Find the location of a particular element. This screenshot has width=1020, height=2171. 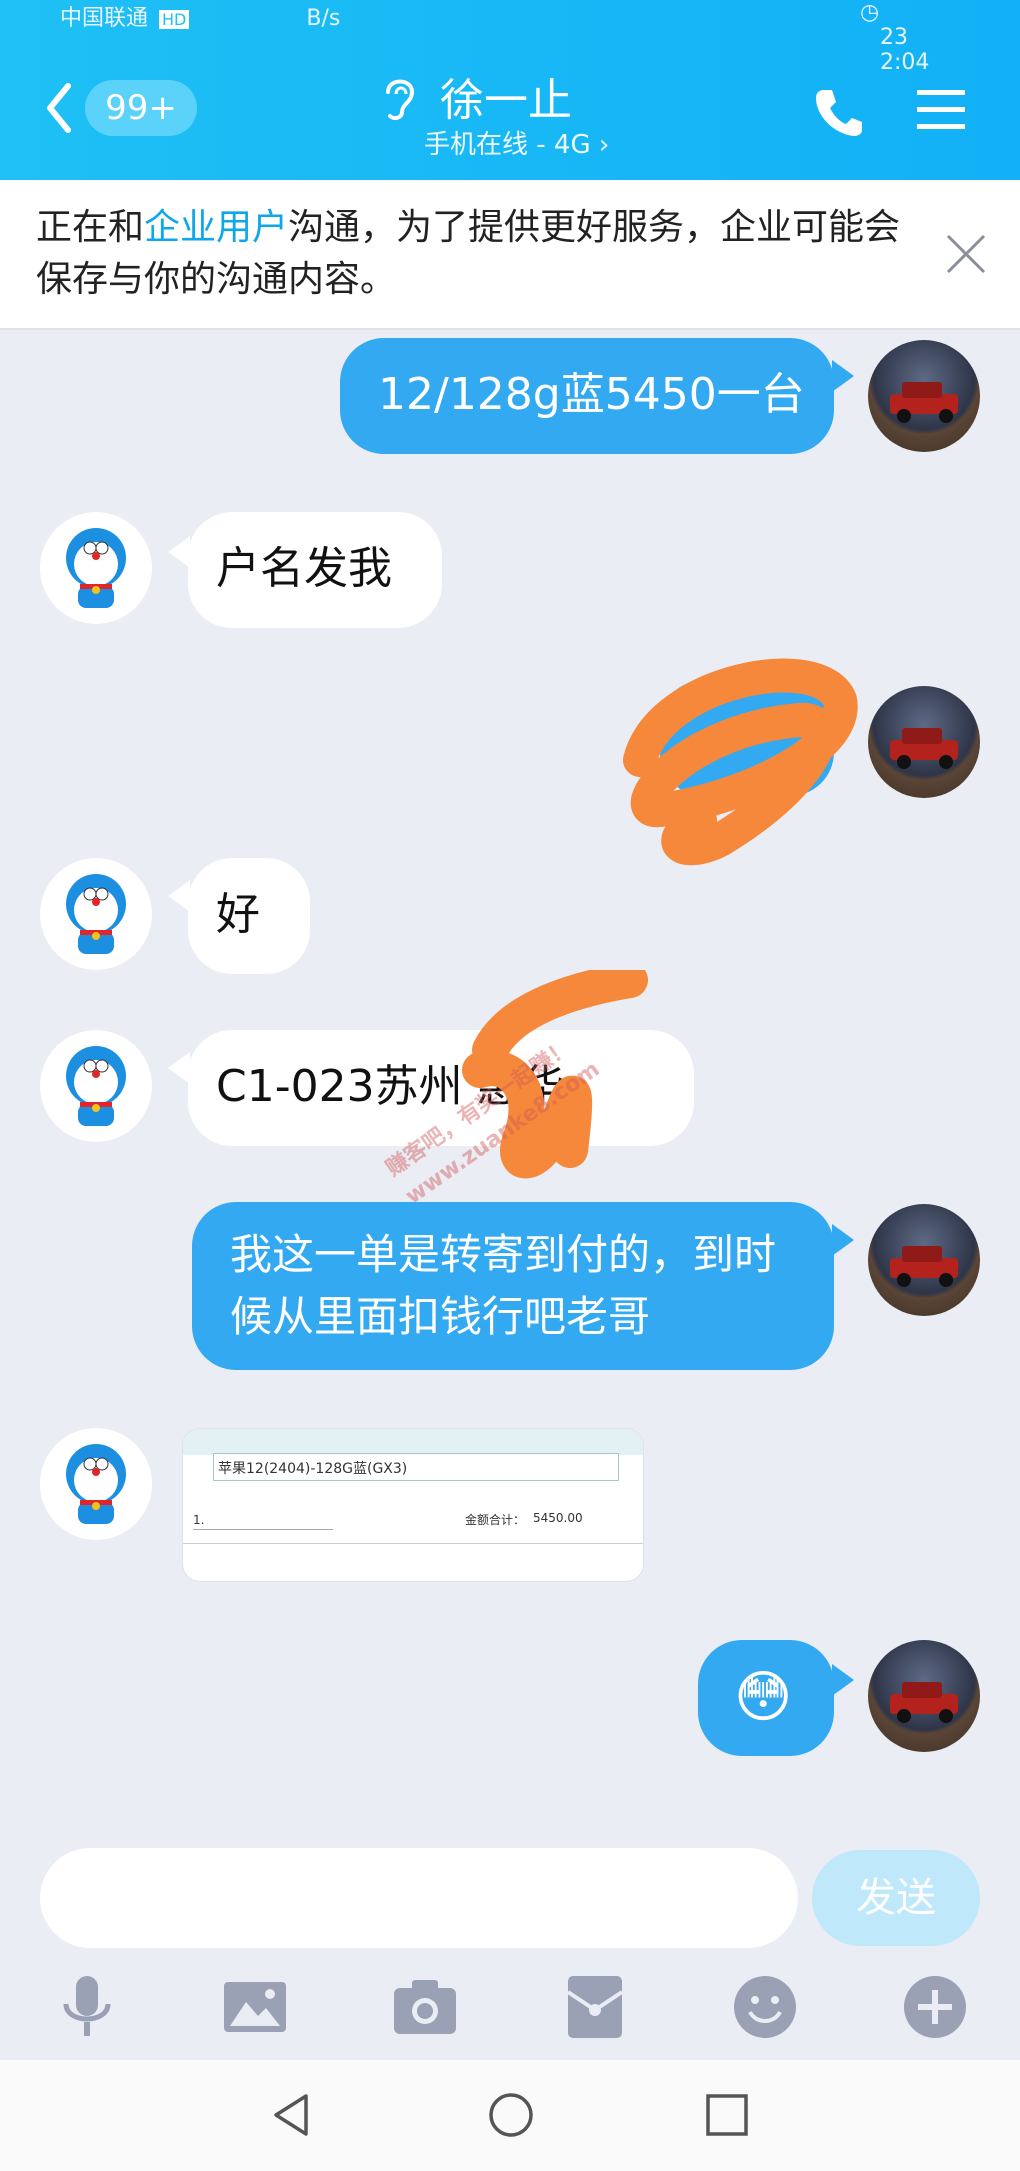

nav-back-icon is located at coordinates (291, 2115).